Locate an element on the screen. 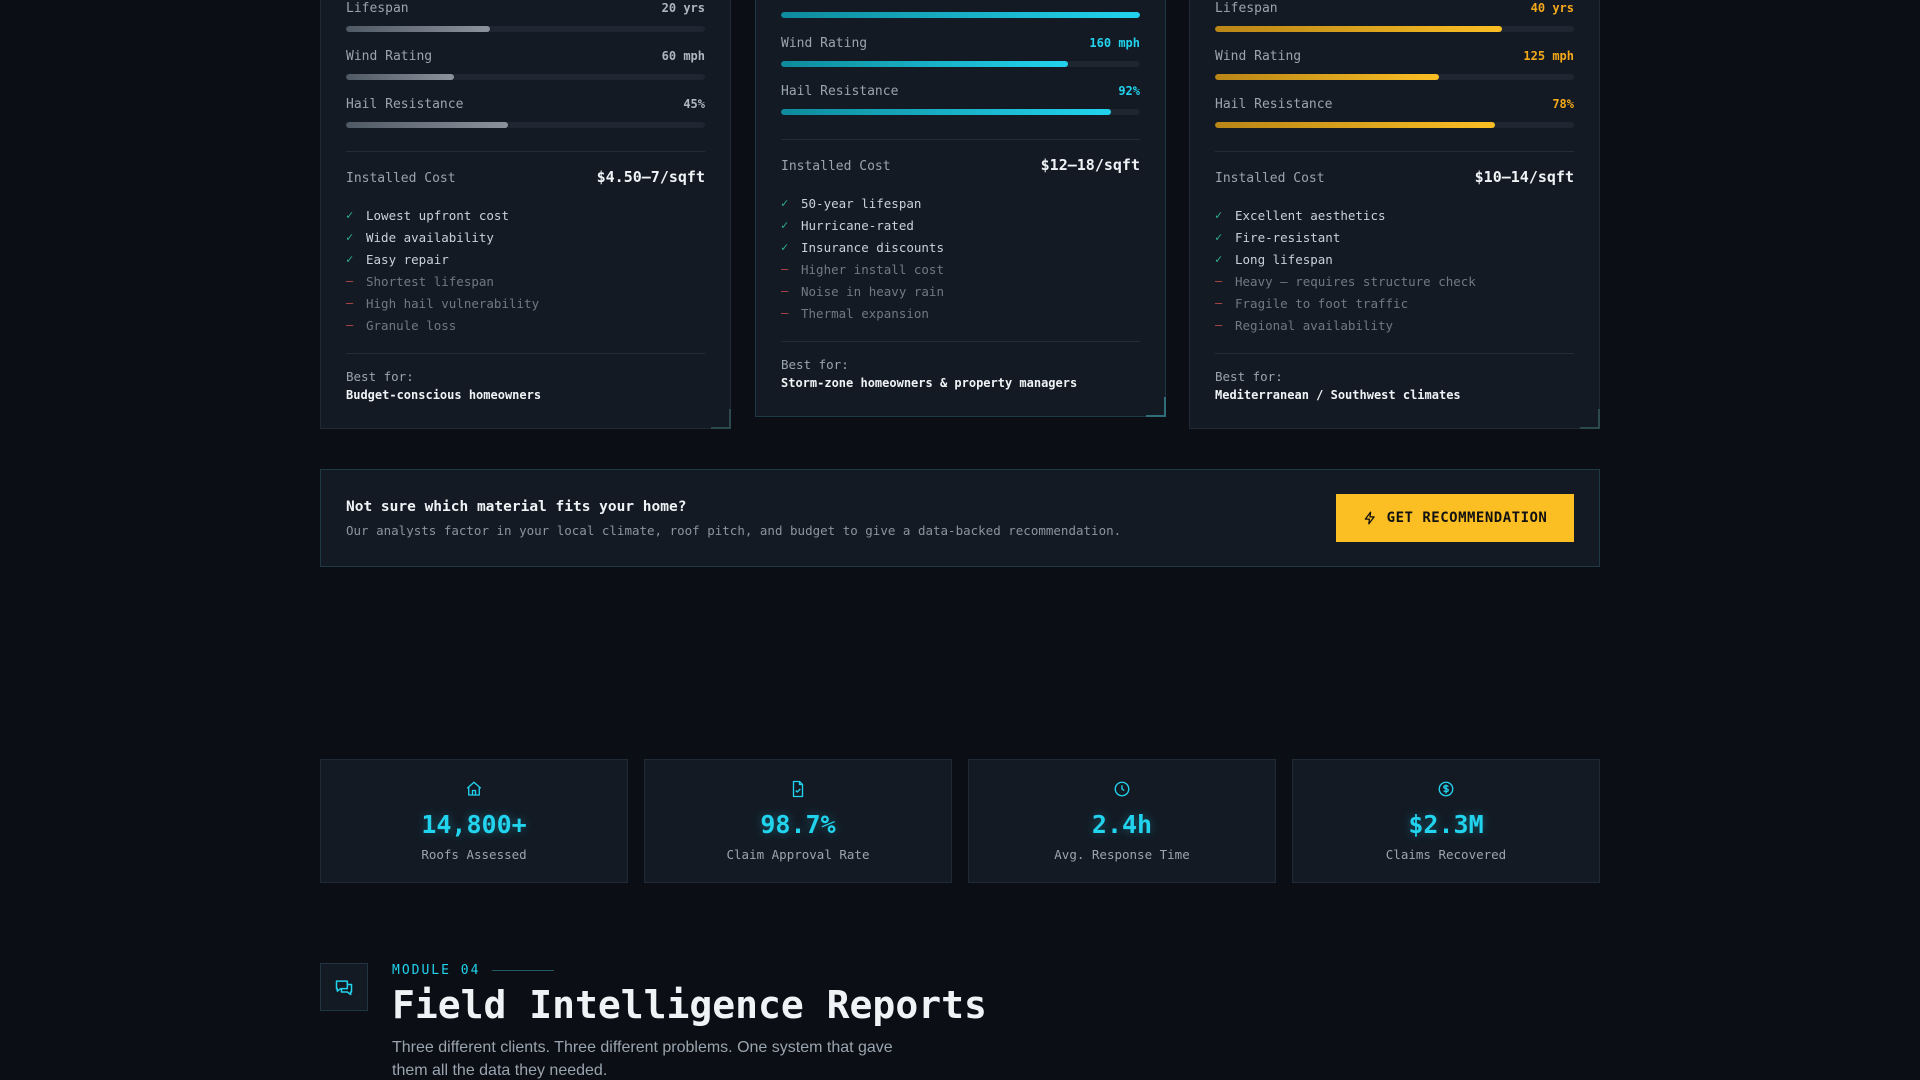 Image resolution: width=1920 pixels, height=1080 pixels. module-tag-line is located at coordinates (523, 970).